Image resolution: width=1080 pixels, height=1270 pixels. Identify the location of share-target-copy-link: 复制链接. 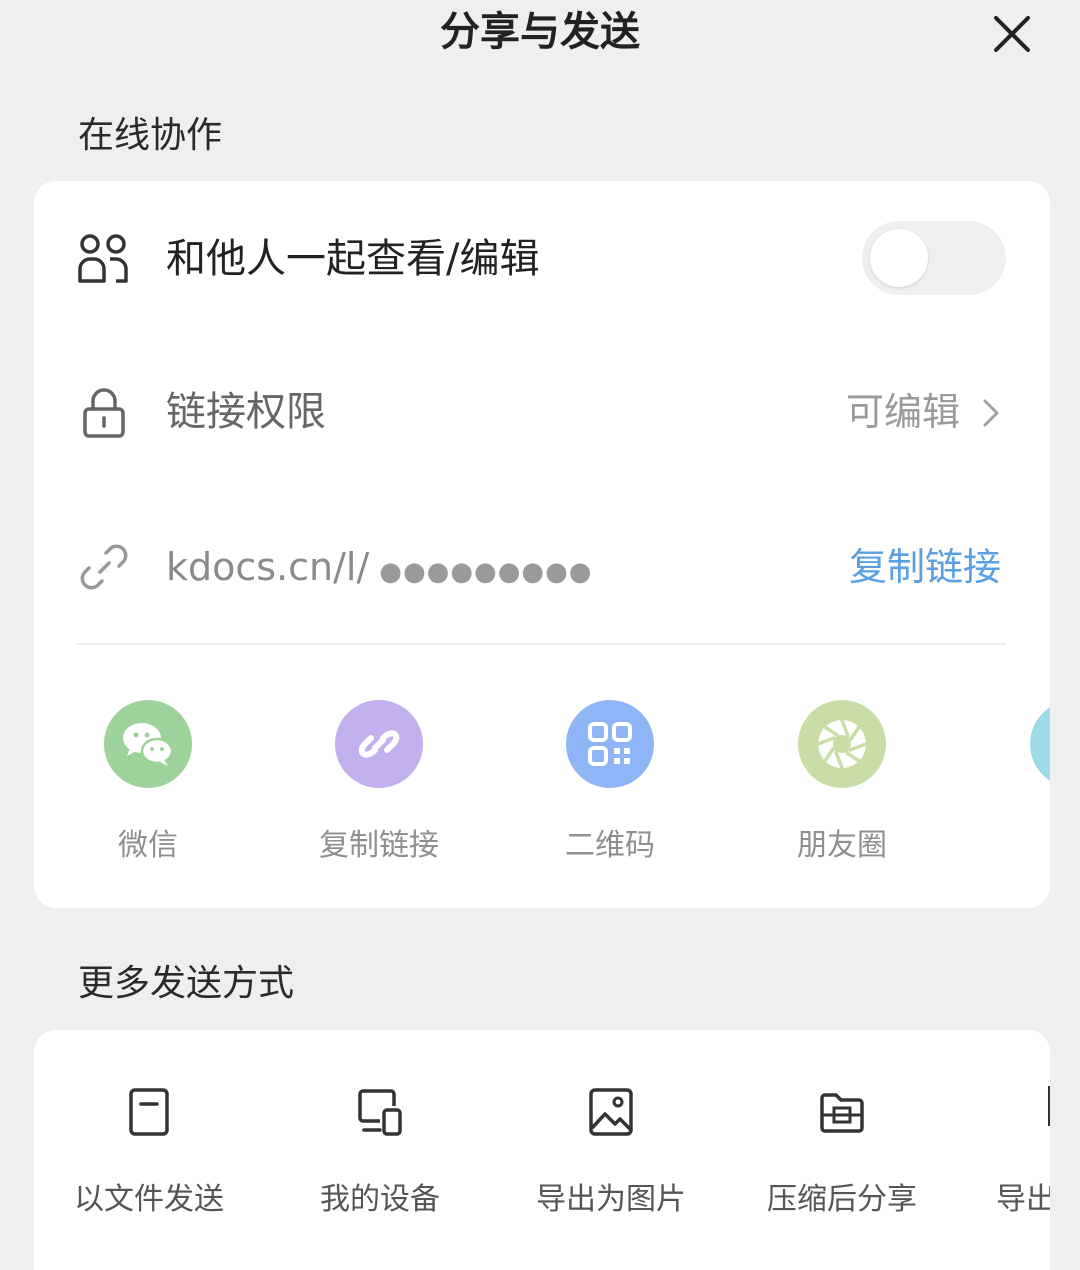
(379, 783).